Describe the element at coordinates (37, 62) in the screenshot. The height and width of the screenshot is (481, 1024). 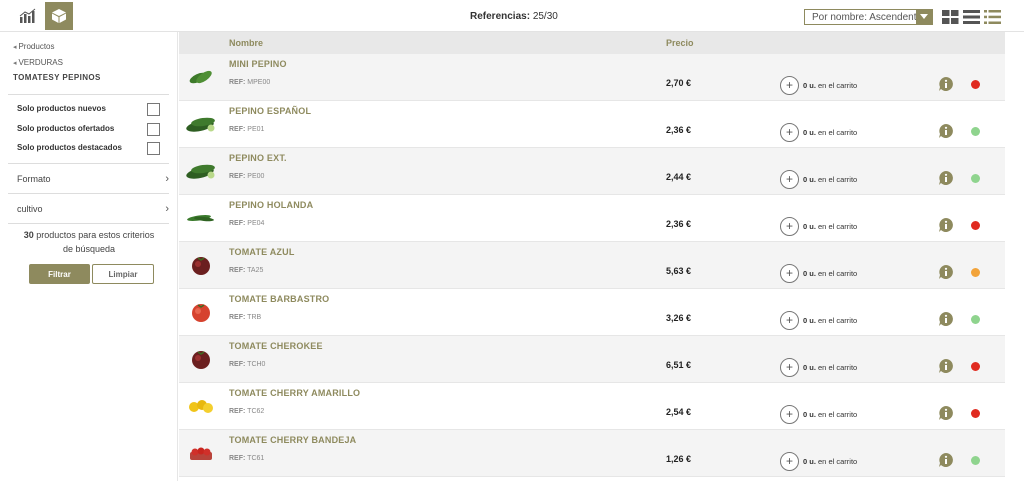
I see `breadcrumb-verduras: VERDURAS` at that location.